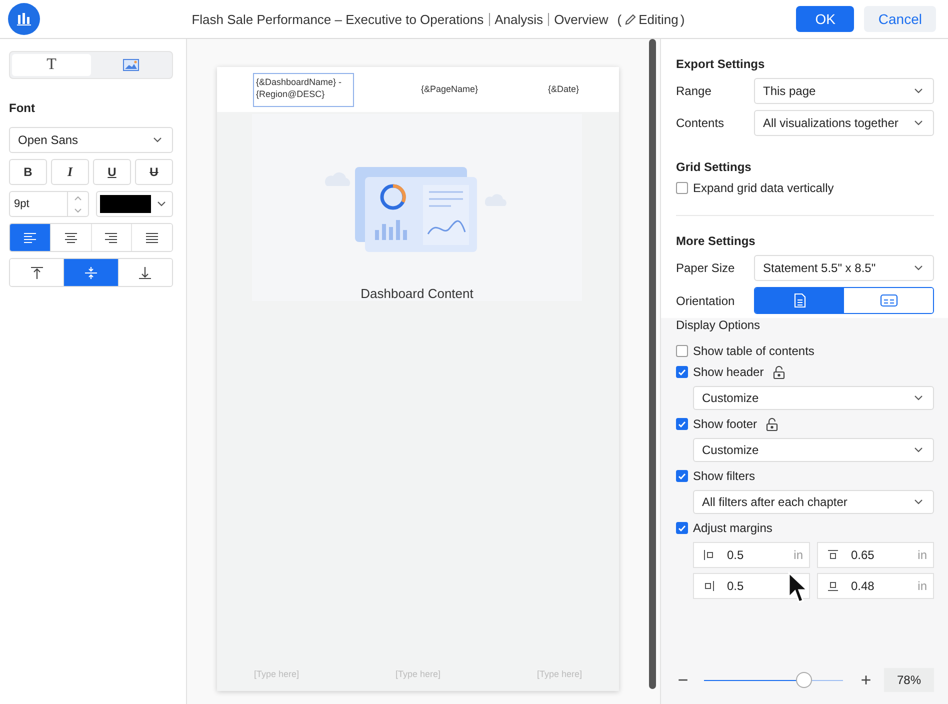  Describe the element at coordinates (875, 586) in the screenshot. I see `margin-field: 0.48 in` at that location.